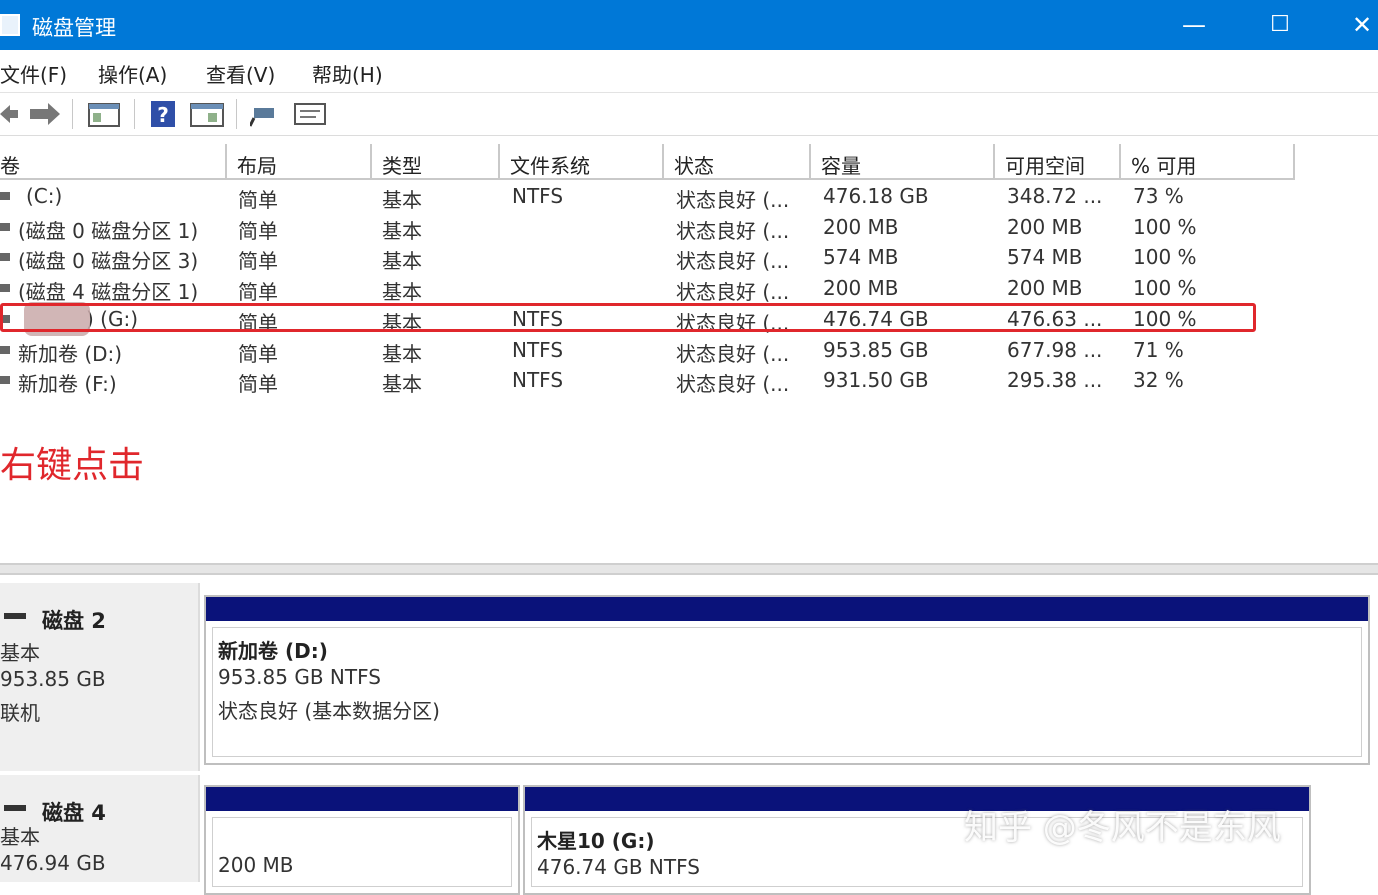 Image resolution: width=1378 pixels, height=895 pixels. I want to click on volume-name: 新加卷 (F:), so click(67, 384).